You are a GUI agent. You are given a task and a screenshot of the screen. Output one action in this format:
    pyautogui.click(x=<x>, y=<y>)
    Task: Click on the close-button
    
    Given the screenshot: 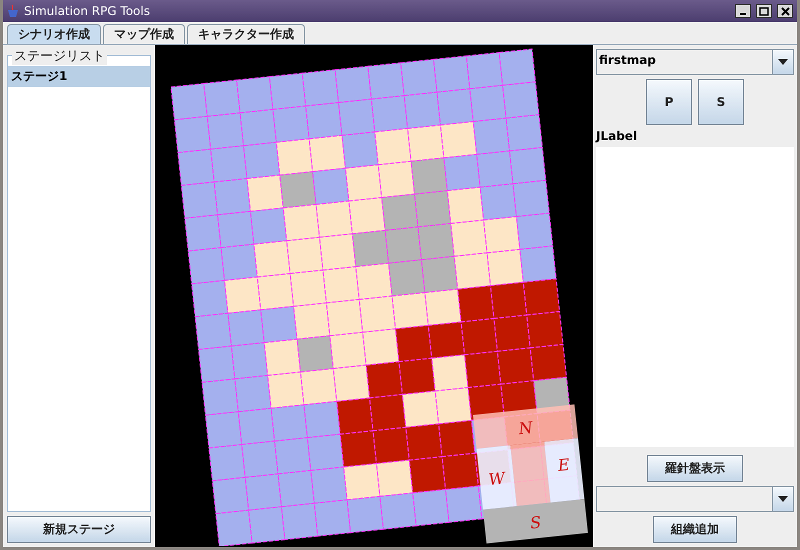 What is the action you would take?
    pyautogui.click(x=785, y=11)
    